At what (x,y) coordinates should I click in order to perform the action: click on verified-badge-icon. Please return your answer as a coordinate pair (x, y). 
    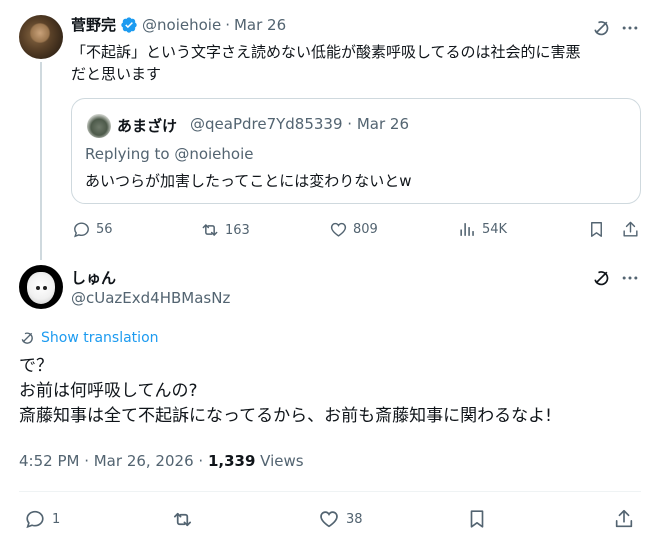
    Looking at the image, I should click on (129, 25).